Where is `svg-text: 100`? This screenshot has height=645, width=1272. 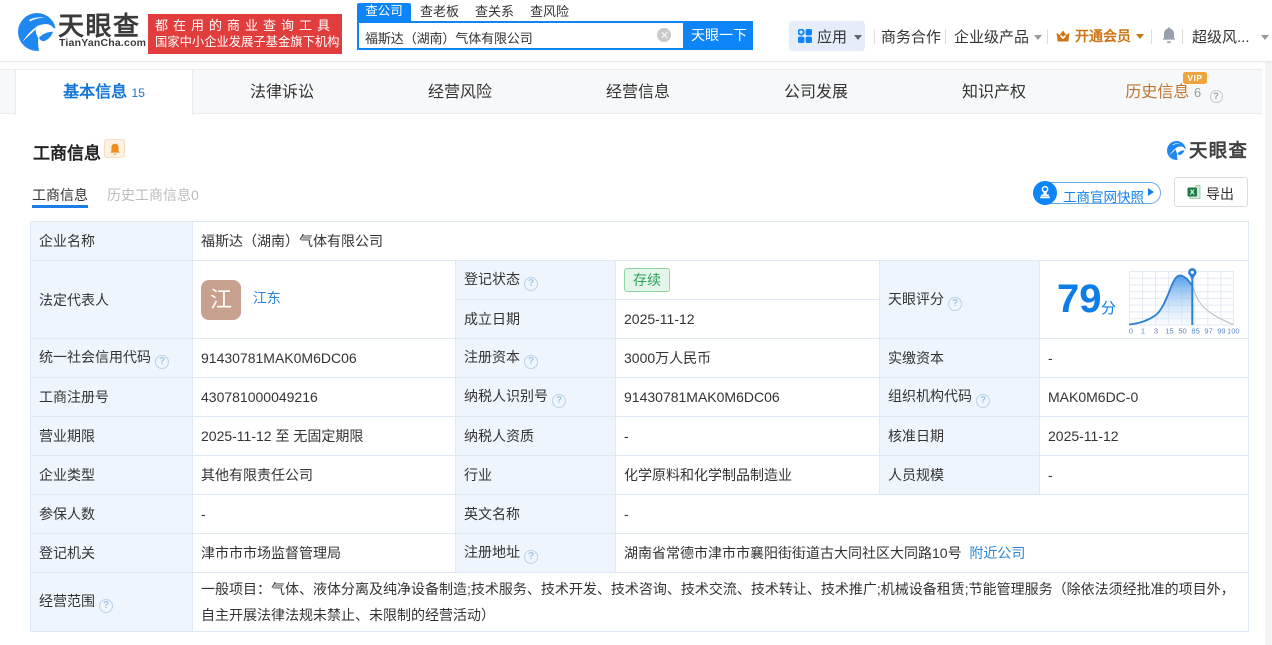
svg-text: 100 is located at coordinates (1233, 330).